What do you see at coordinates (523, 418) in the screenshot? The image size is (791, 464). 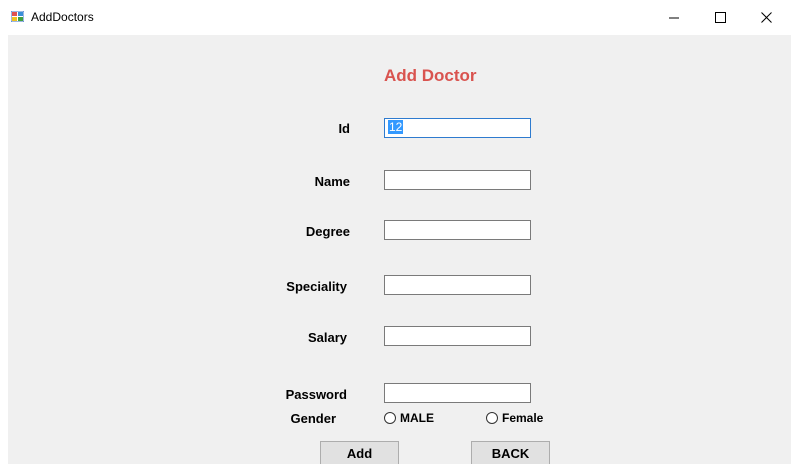 I see `gender-female-label: Female` at bounding box center [523, 418].